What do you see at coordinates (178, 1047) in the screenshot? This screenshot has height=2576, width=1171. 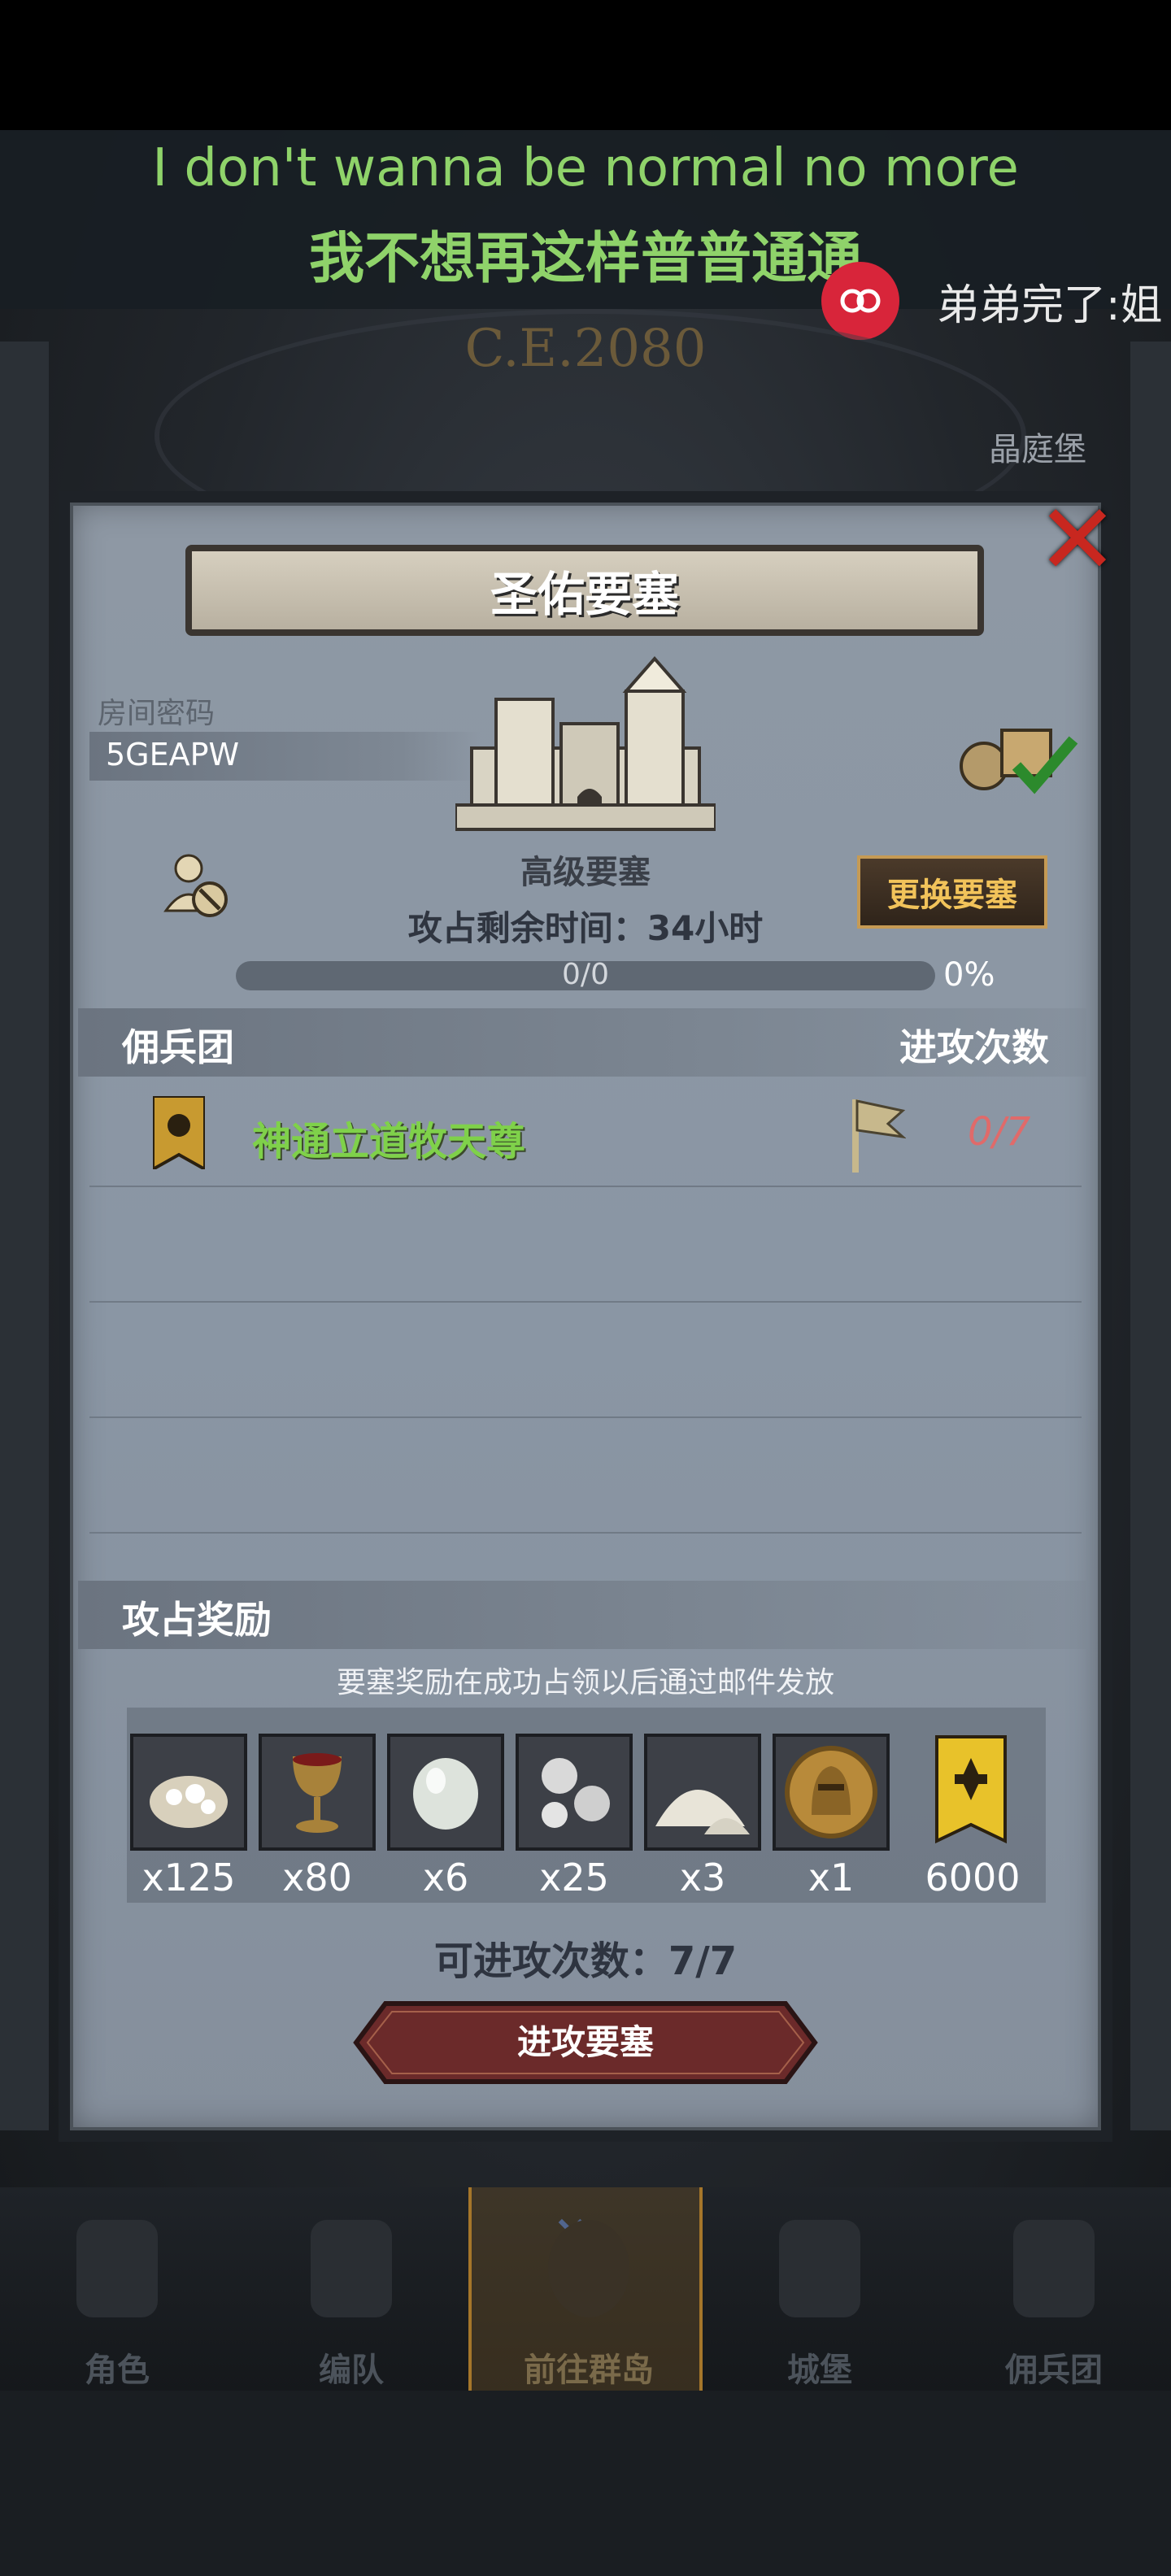 I see `mercenary-header: 佣兵团` at bounding box center [178, 1047].